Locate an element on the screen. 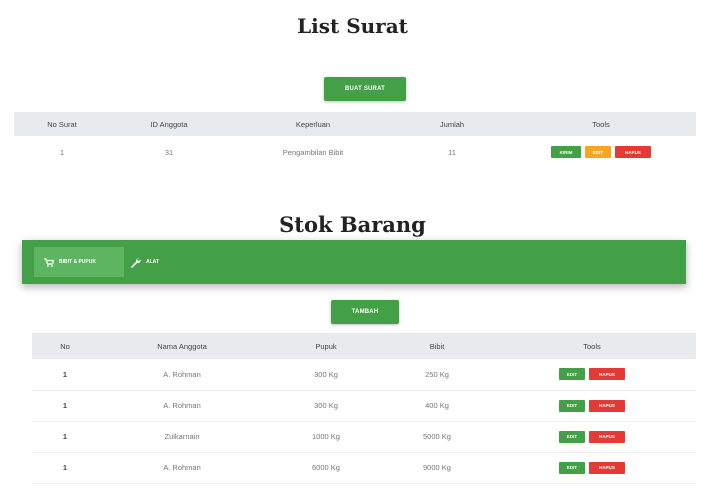 This screenshot has width=705, height=503. cell-pupuk: 6000 Kg is located at coordinates (326, 468).